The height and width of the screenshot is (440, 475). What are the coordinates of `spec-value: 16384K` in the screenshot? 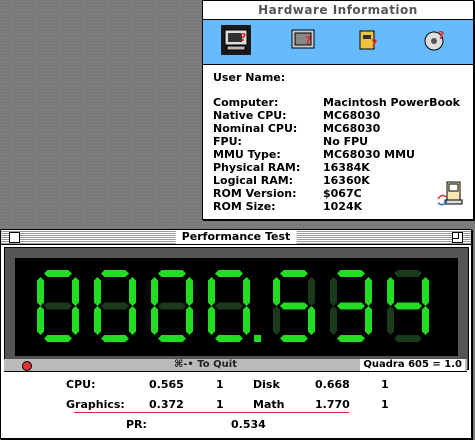 It's located at (346, 167).